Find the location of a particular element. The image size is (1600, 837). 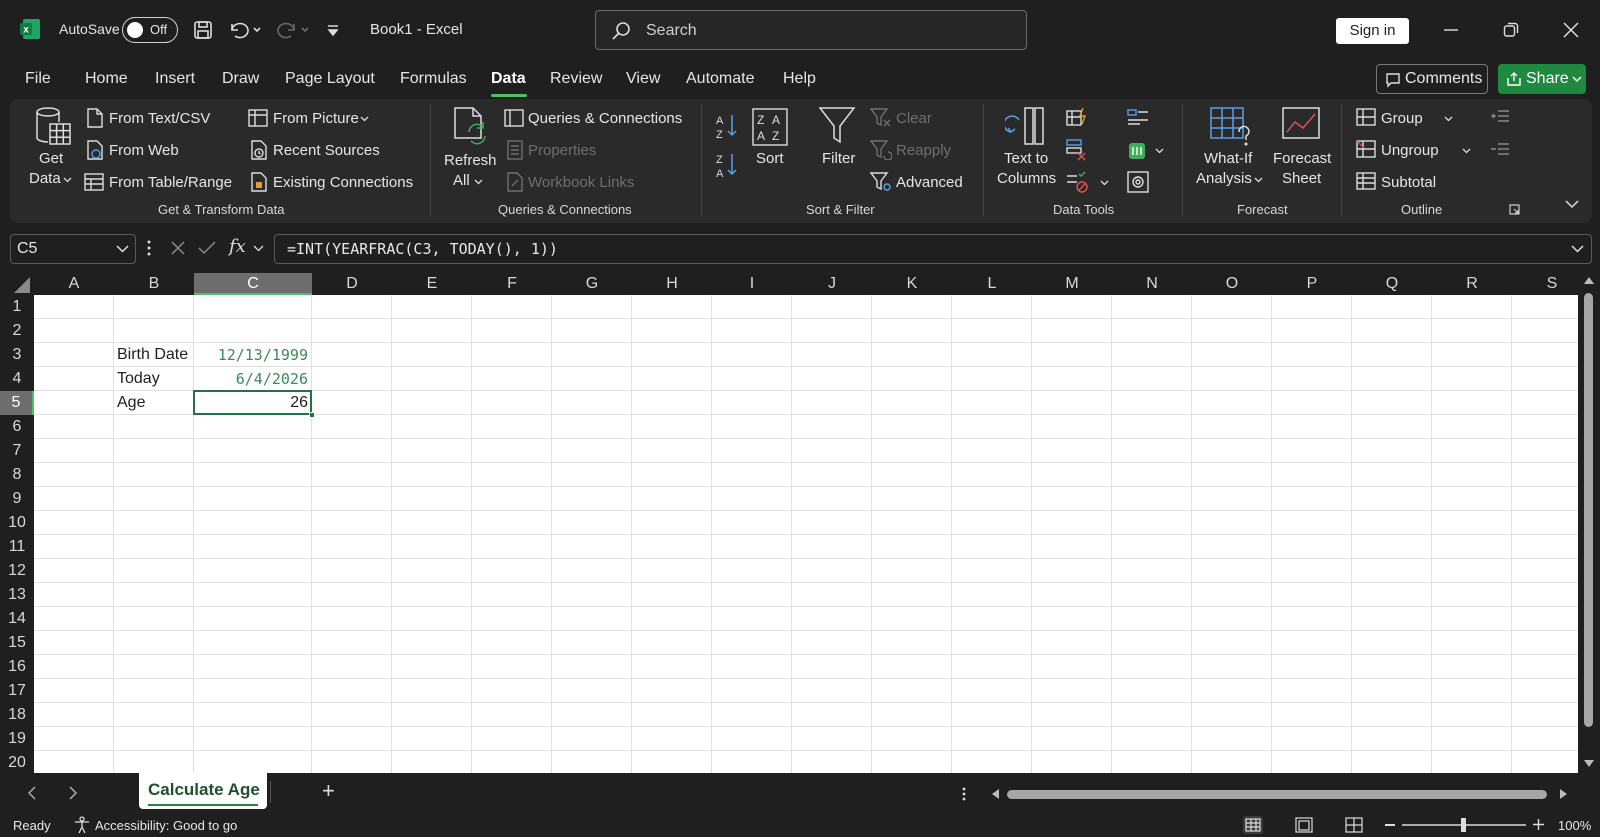

dialog-launcher-icon is located at coordinates (1514, 209).